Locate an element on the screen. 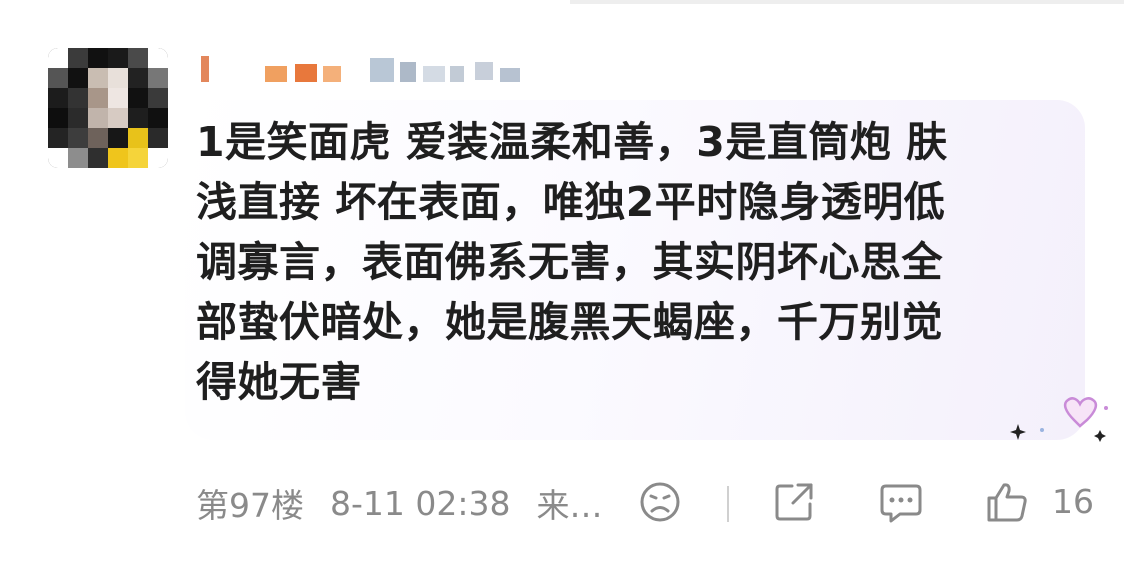  heart-sparkle-icon is located at coordinates (1057, 420).